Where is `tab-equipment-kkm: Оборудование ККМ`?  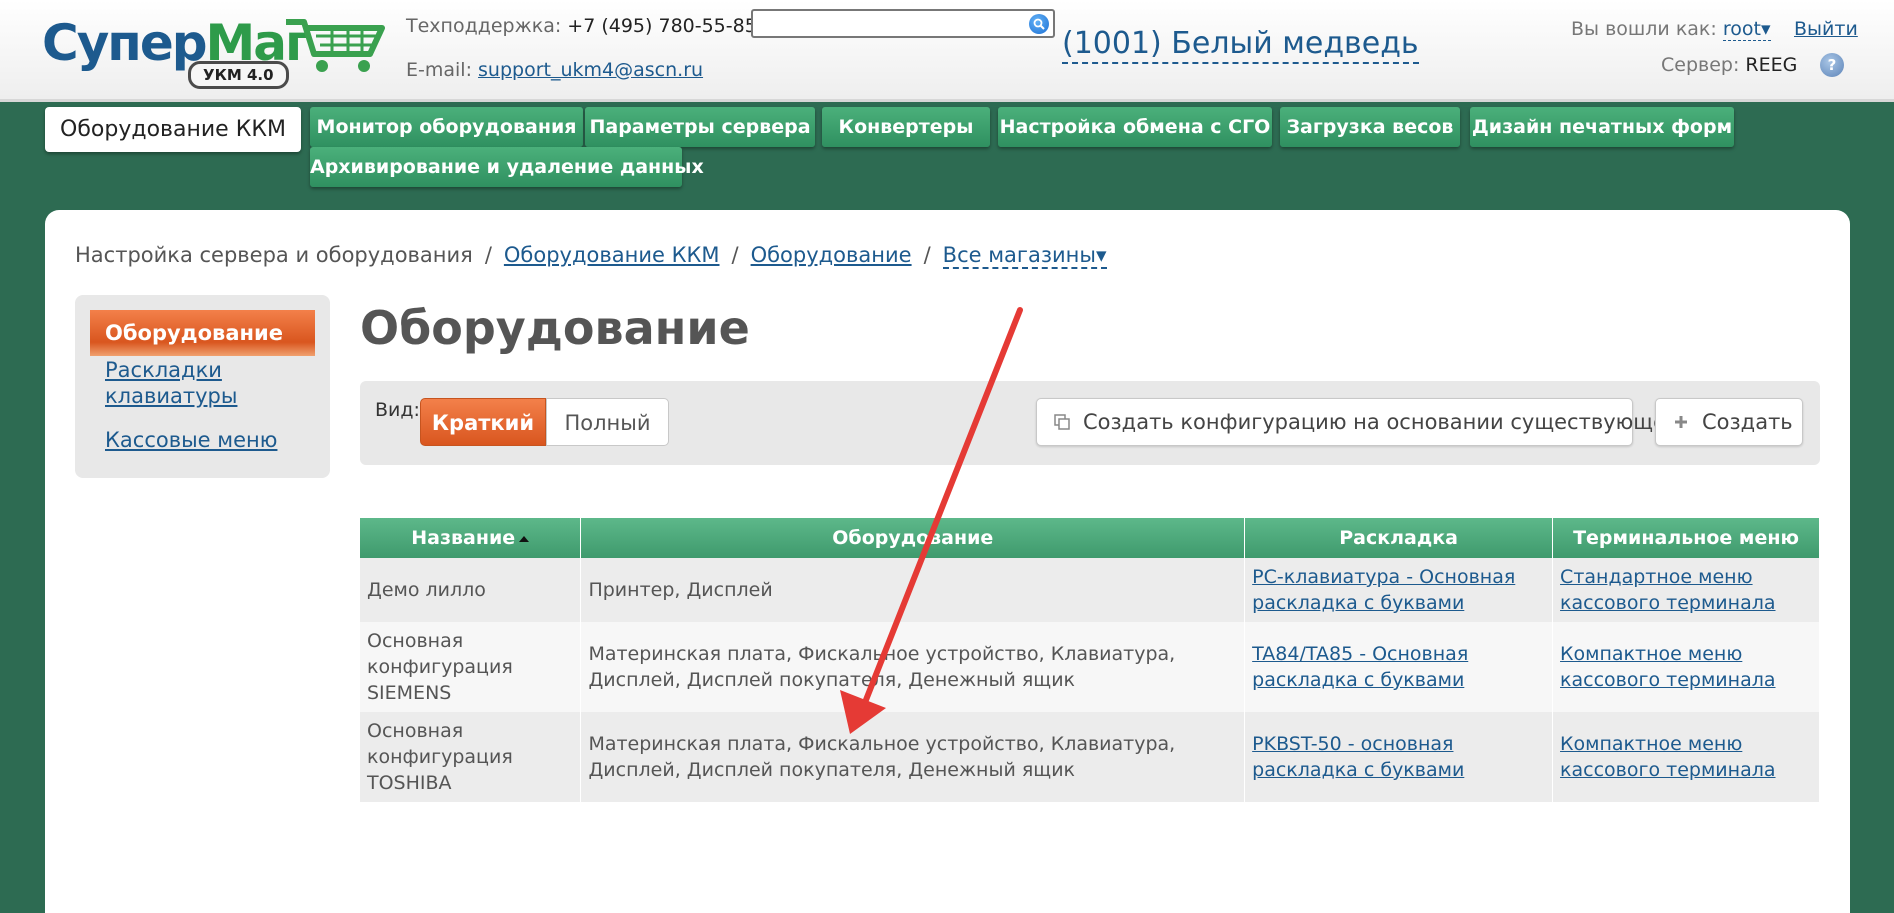 tab-equipment-kkm: Оборудование ККМ is located at coordinates (173, 129).